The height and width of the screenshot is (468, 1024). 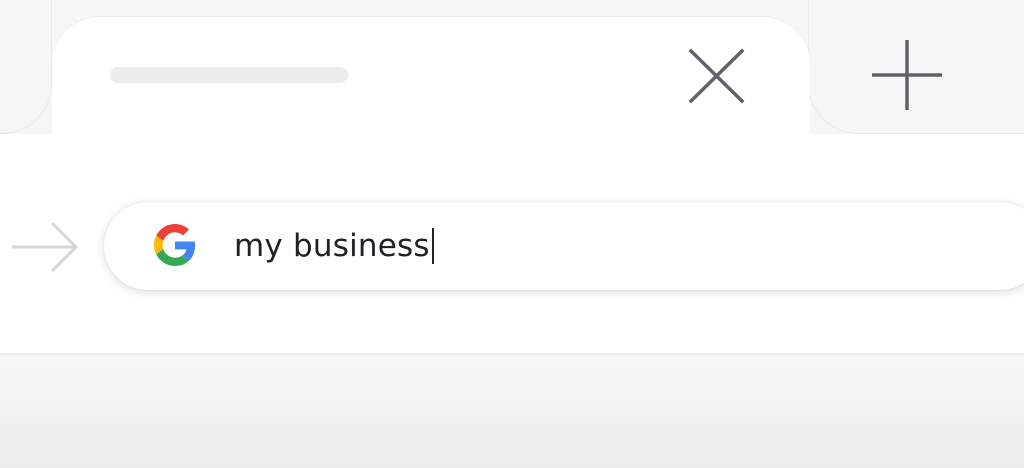 I want to click on close-icon, so click(x=716, y=76).